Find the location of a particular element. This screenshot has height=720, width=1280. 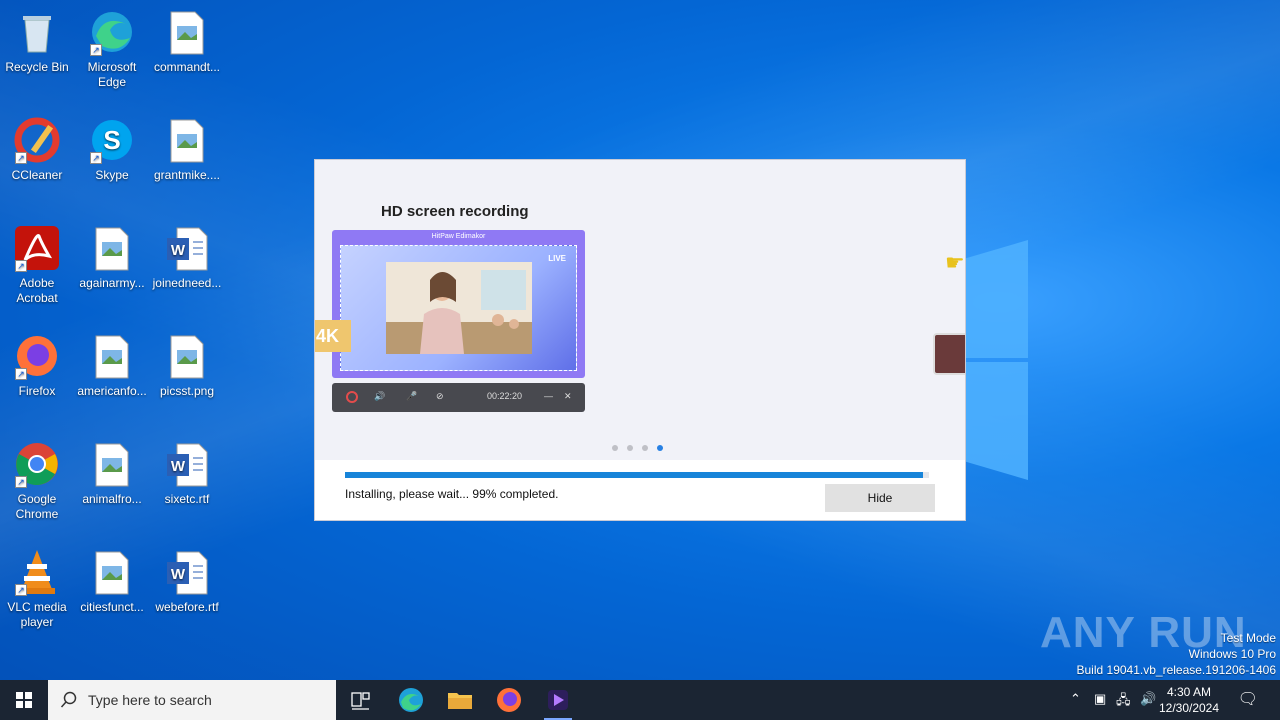

desktop-icon-label: Microsoft Edge is located at coordinates (112, 74).